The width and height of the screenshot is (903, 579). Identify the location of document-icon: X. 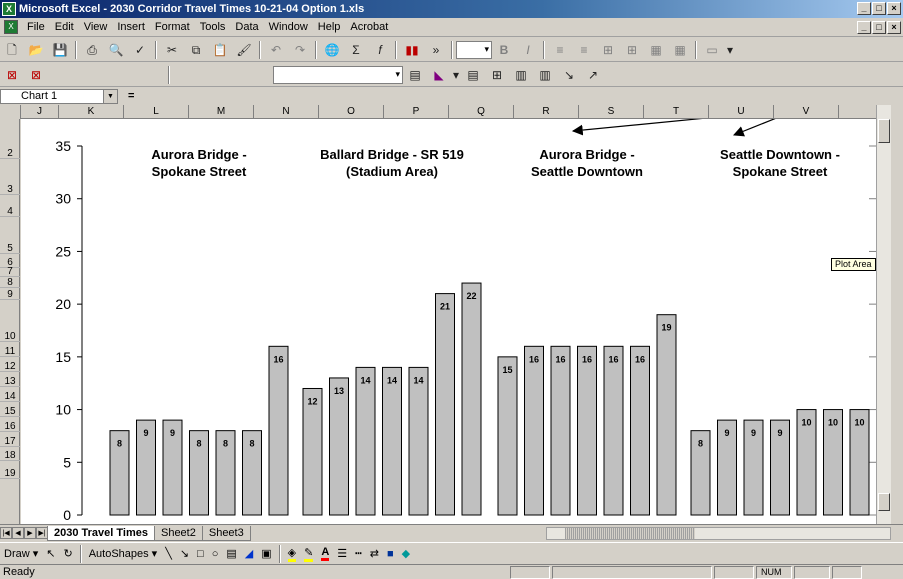
(11, 27).